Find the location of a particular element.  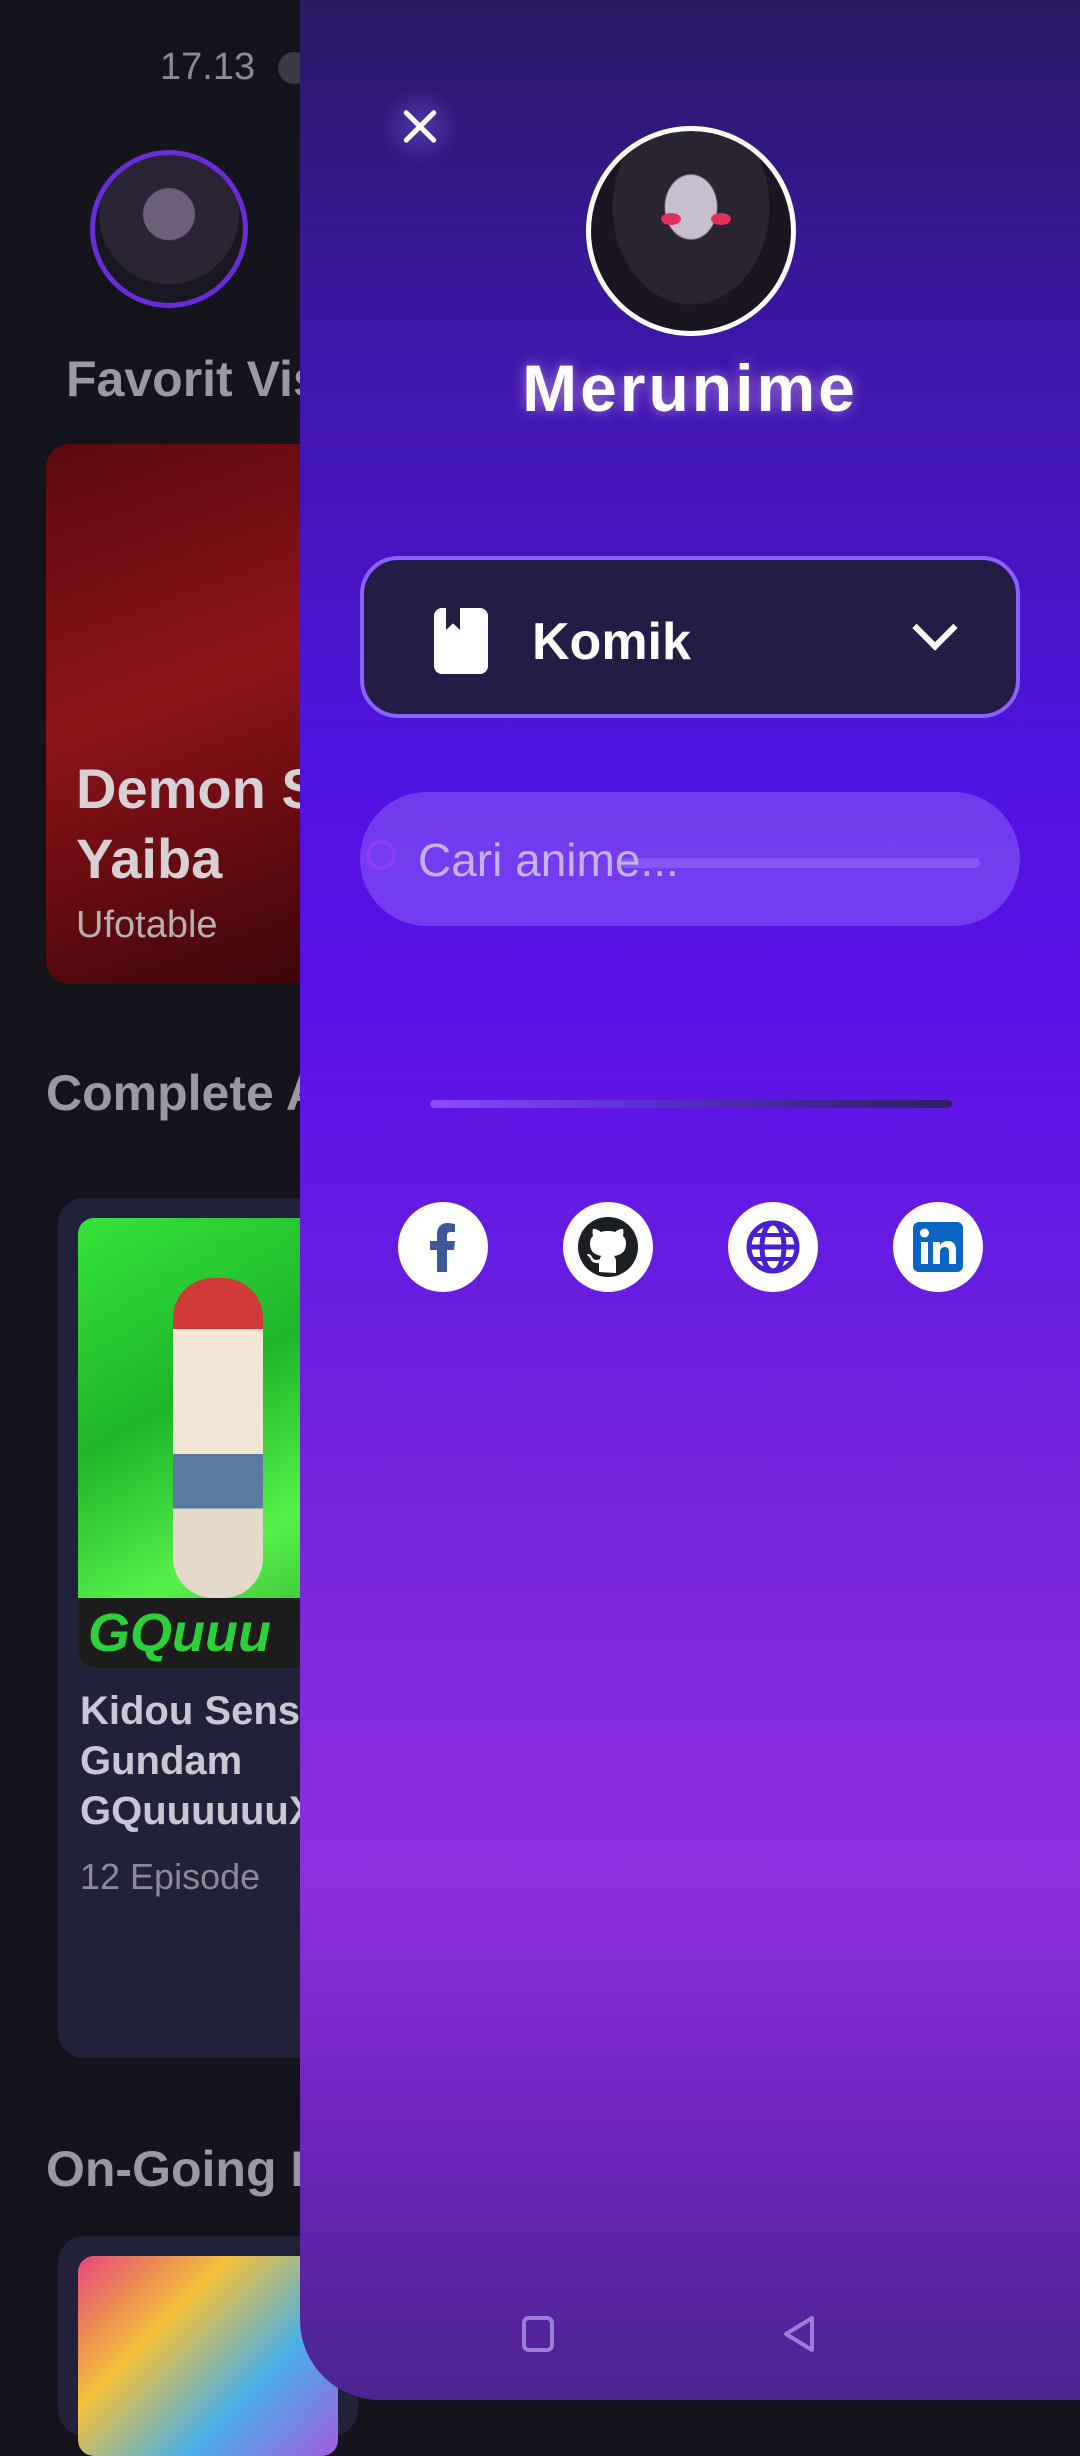

website-link is located at coordinates (773, 1247).